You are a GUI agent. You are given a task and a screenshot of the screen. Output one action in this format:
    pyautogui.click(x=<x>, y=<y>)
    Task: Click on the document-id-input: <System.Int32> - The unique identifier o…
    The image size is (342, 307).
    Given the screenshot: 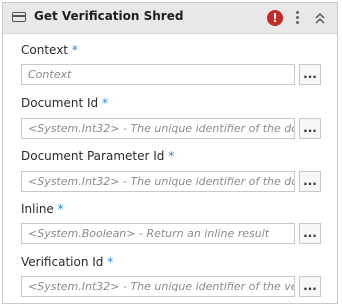 What is the action you would take?
    pyautogui.click(x=158, y=128)
    